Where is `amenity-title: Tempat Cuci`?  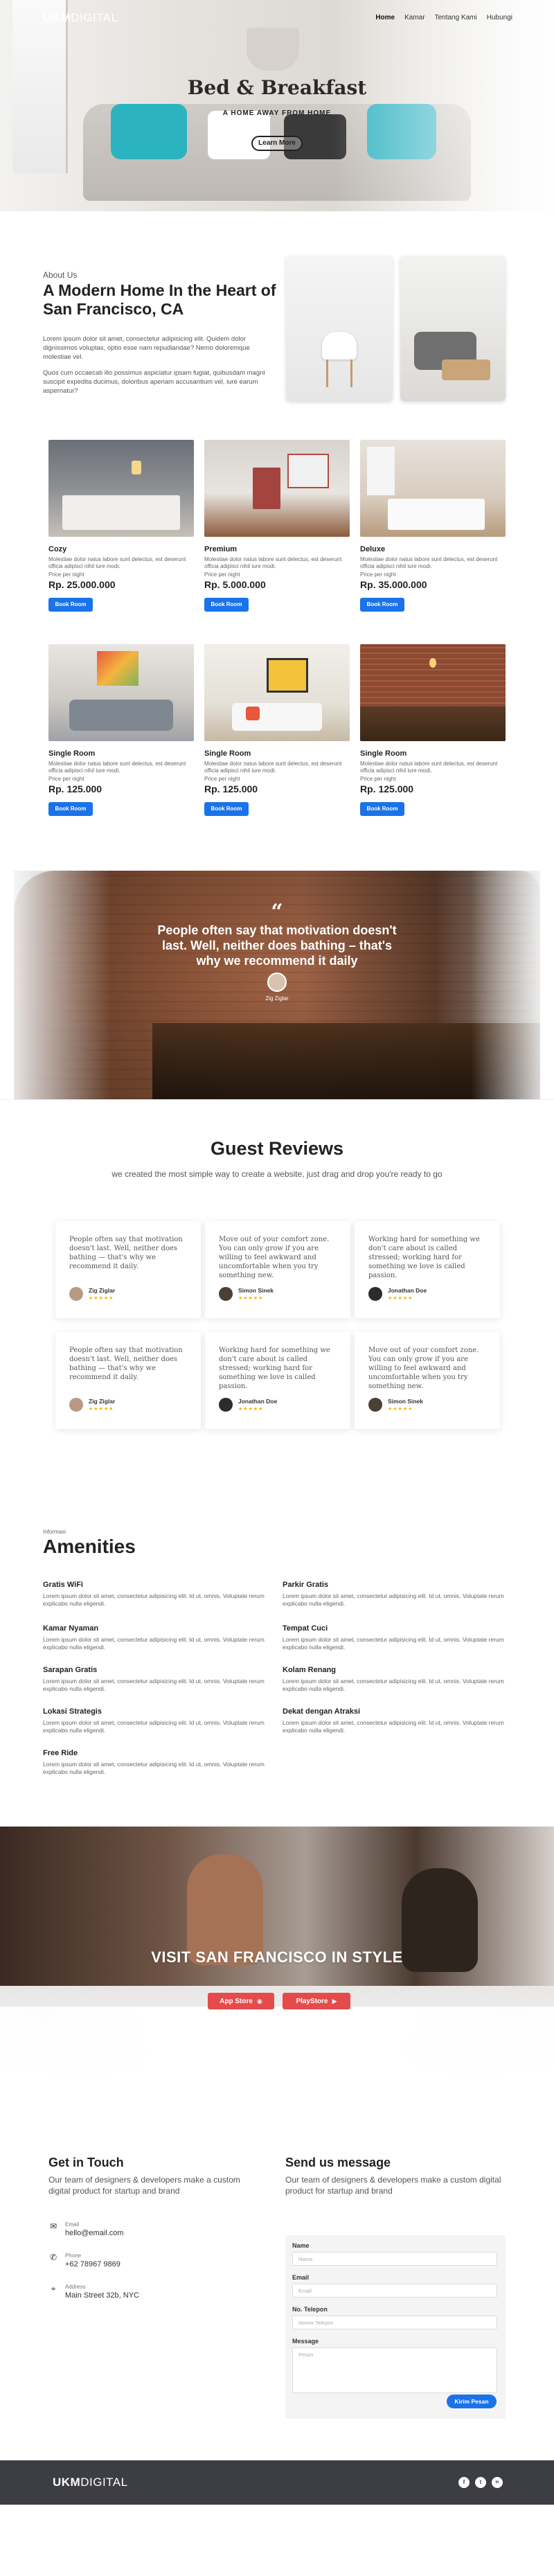 amenity-title: Tempat Cuci is located at coordinates (305, 1628).